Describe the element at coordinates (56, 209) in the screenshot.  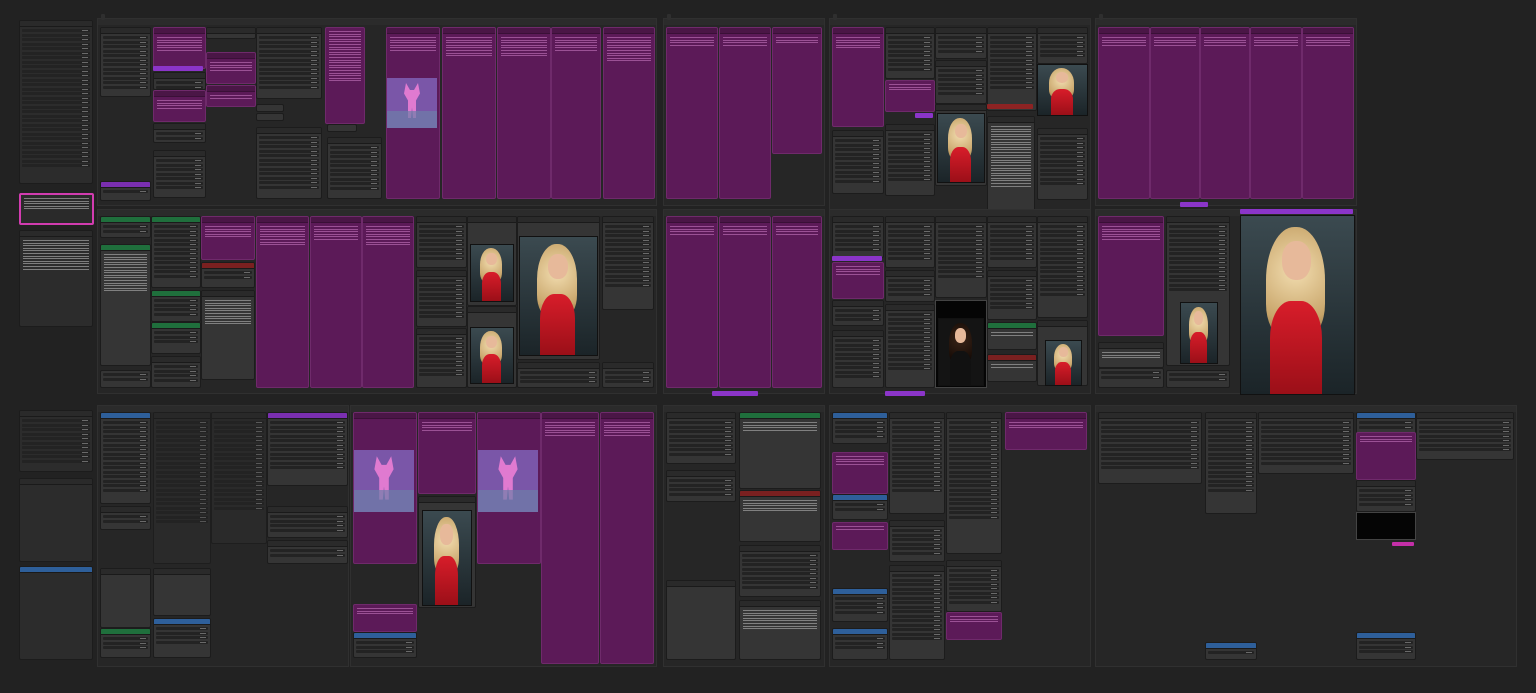
I see `selected-note-node` at that location.